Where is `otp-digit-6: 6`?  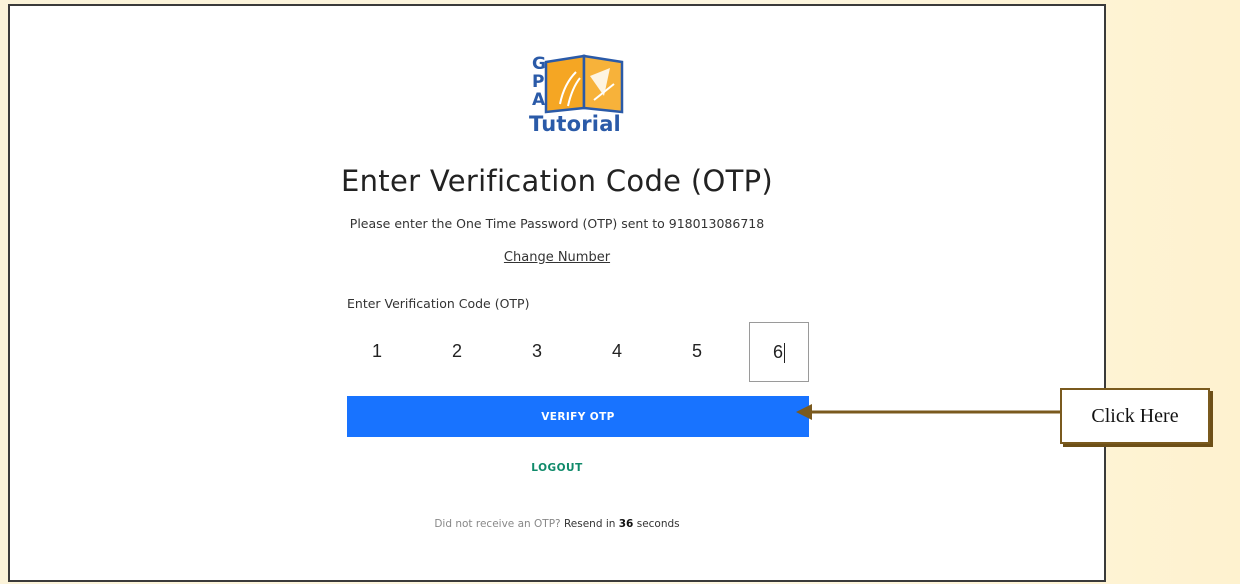 otp-digit-6: 6 is located at coordinates (779, 352).